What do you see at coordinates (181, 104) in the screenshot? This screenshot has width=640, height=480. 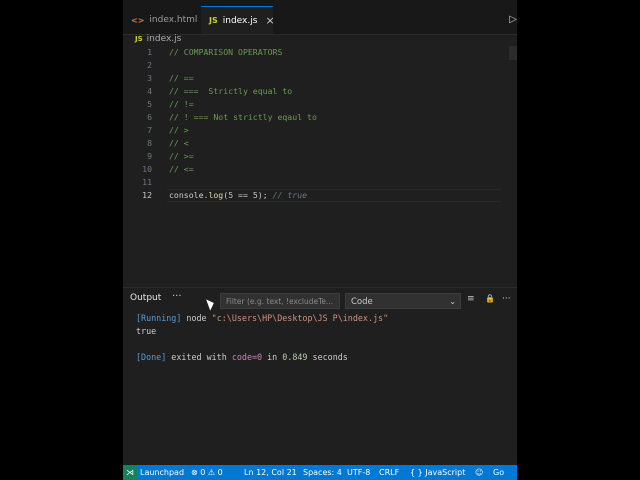 I see `code-text: // !=` at bounding box center [181, 104].